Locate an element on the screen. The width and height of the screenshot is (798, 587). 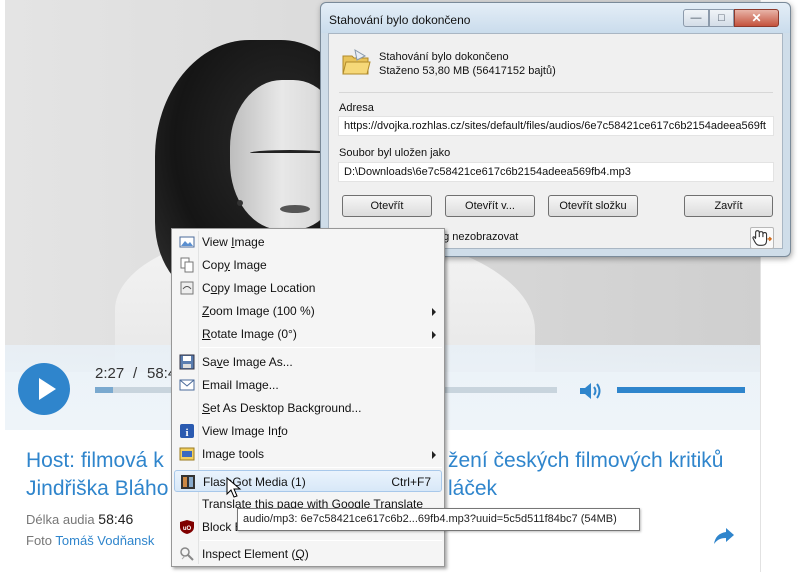
downloaded-size: Staženo 53,80 MB (56417152 bajtů) is located at coordinates (467, 71).